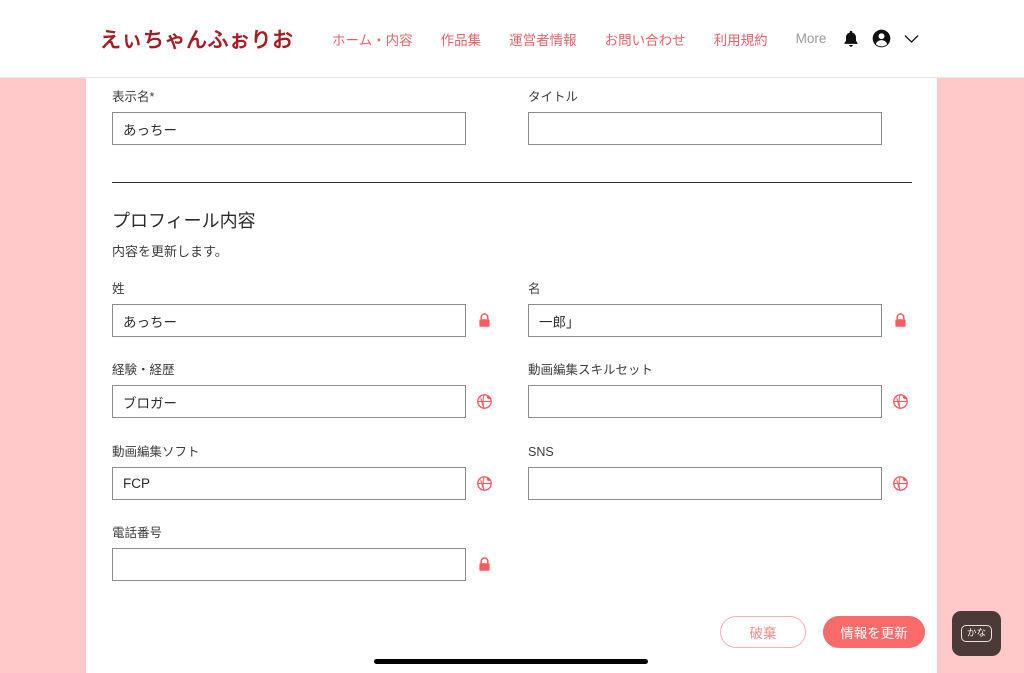 Image resolution: width=1024 pixels, height=673 pixels. I want to click on ime-indicator-widget: かな, so click(976, 633).